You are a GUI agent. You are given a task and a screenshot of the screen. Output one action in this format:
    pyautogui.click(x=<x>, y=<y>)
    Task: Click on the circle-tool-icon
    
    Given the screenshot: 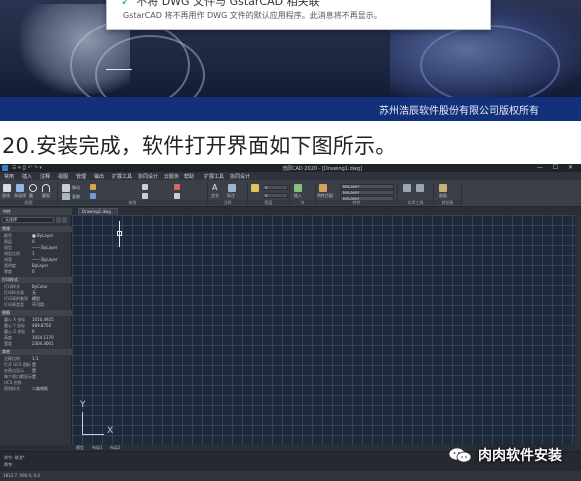 What is the action you would take?
    pyautogui.click(x=33, y=188)
    